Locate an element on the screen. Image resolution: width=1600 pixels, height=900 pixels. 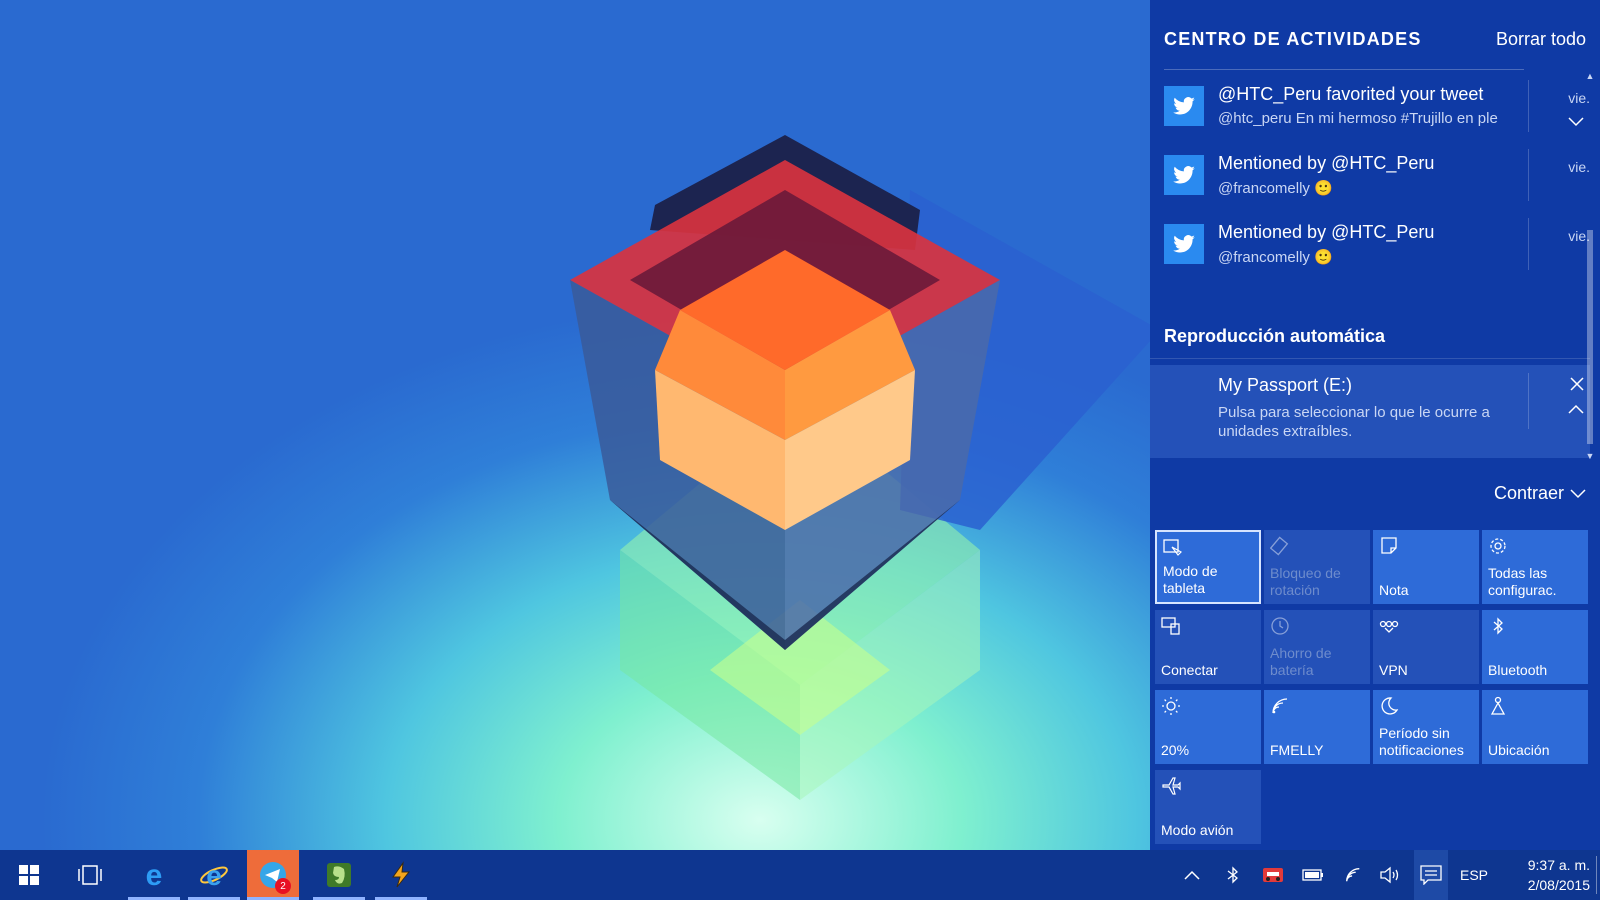
notification-scrollbar: ▲ ▼ is located at coordinates (1590, 266).